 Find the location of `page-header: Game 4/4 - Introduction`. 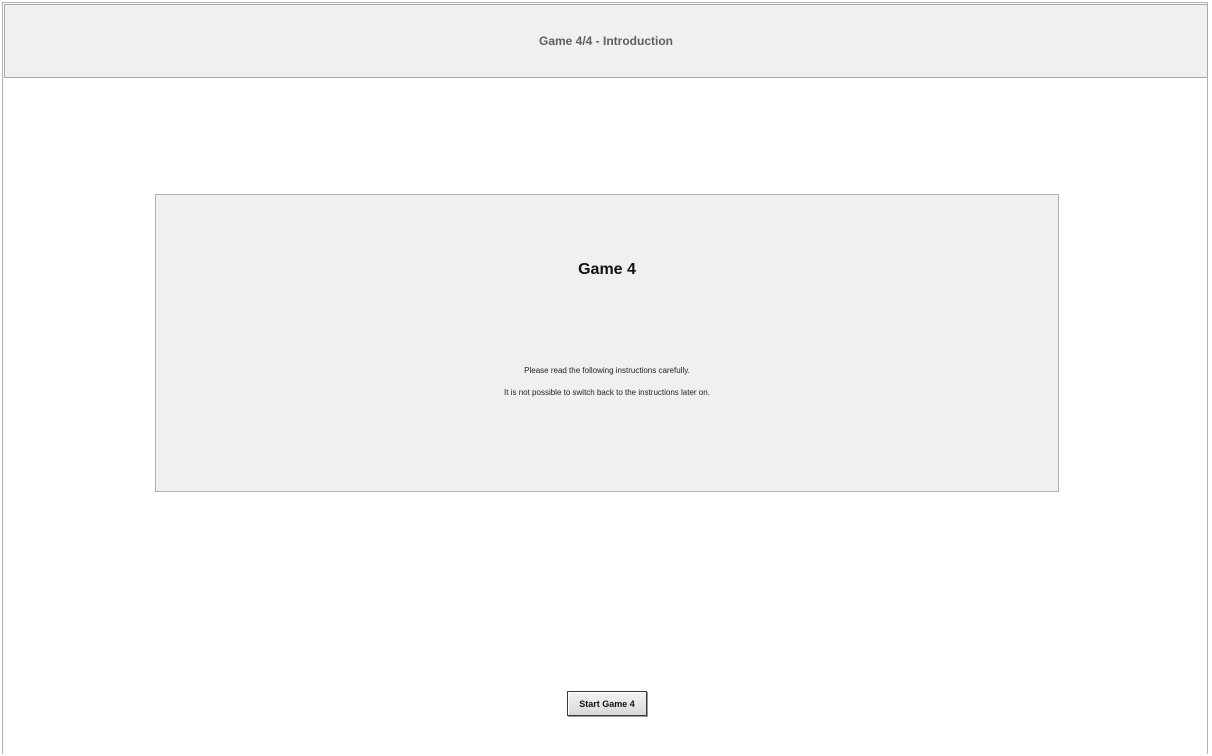

page-header: Game 4/4 - Introduction is located at coordinates (606, 41).